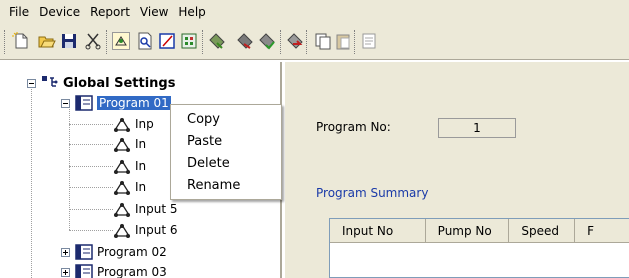 The image size is (629, 278). I want to click on program-no-label: Program No:, so click(353, 127).